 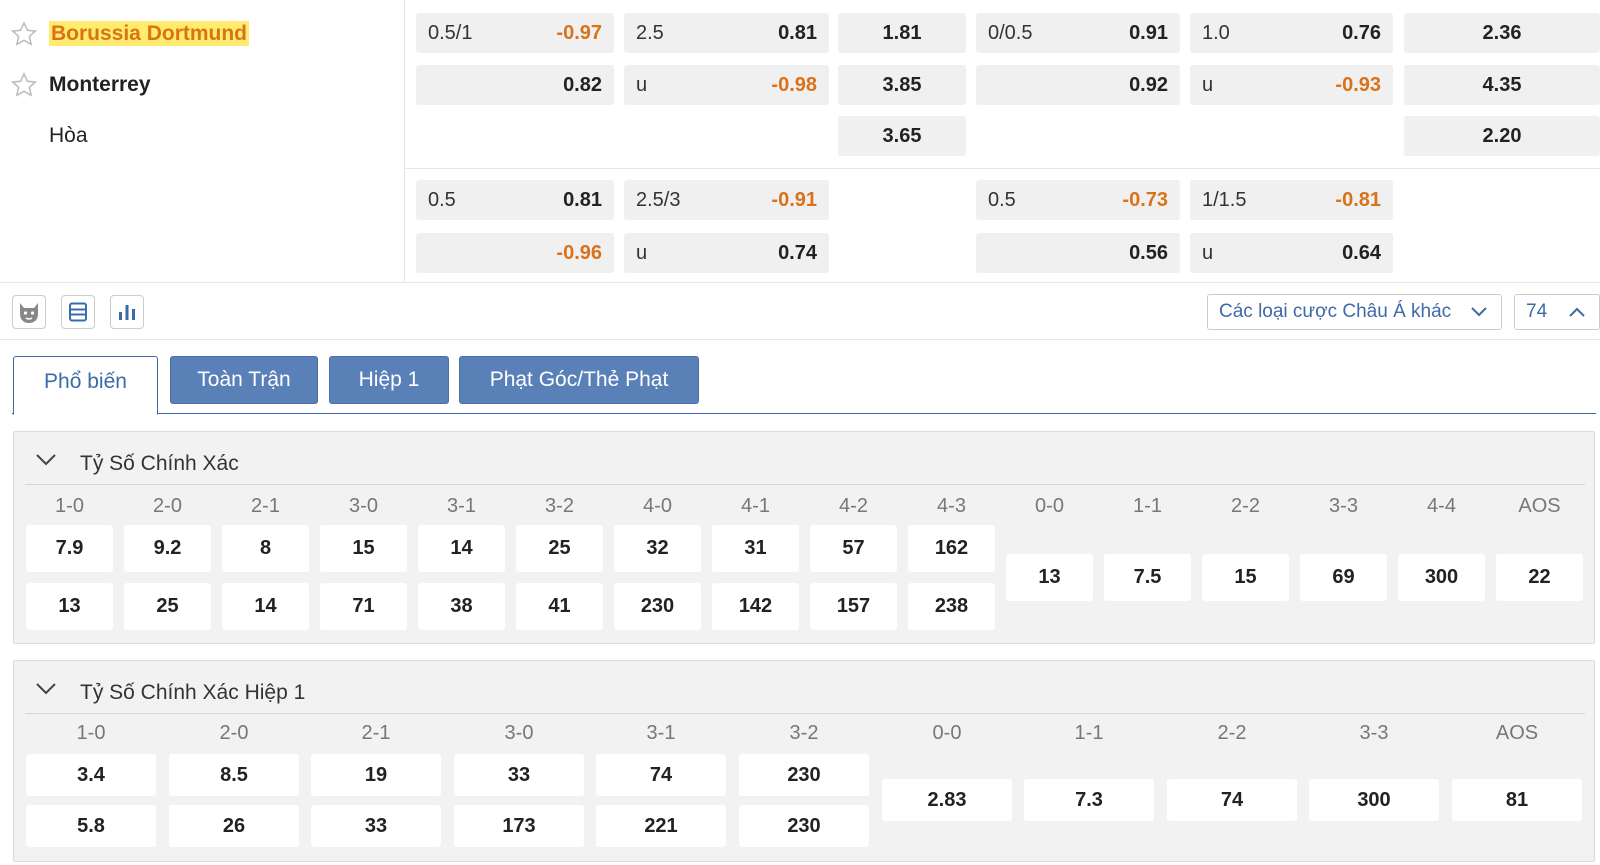 I want to click on odds-cell: 157, so click(x=853, y=606).